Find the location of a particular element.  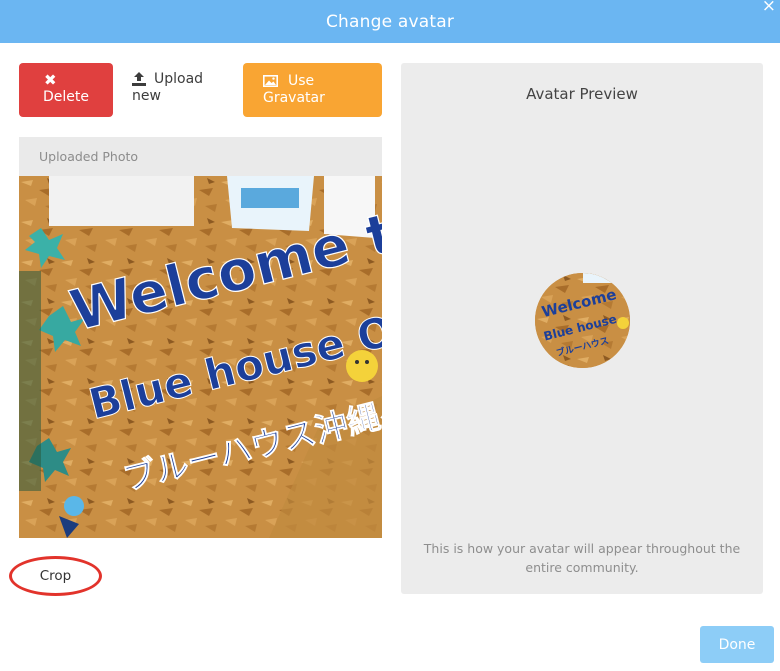

avatar-preview-image: Welcome Blue house ブルーハウス is located at coordinates (582, 320).